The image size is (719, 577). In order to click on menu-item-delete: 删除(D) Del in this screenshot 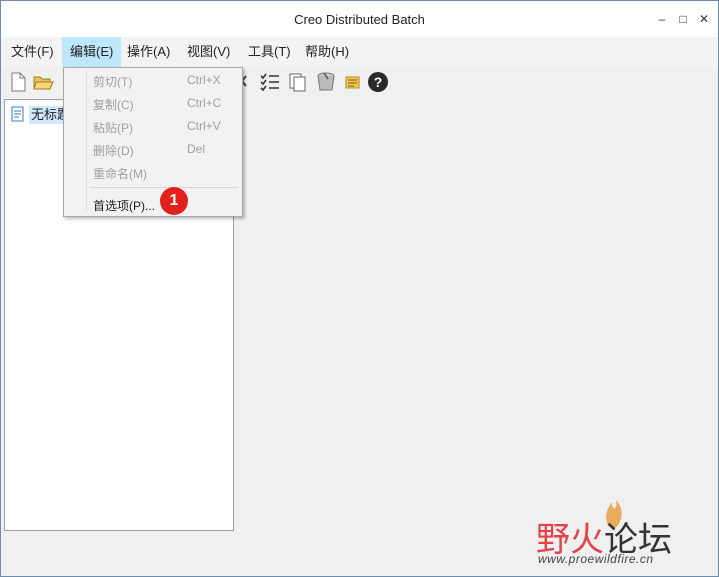, I will do `click(153, 149)`.